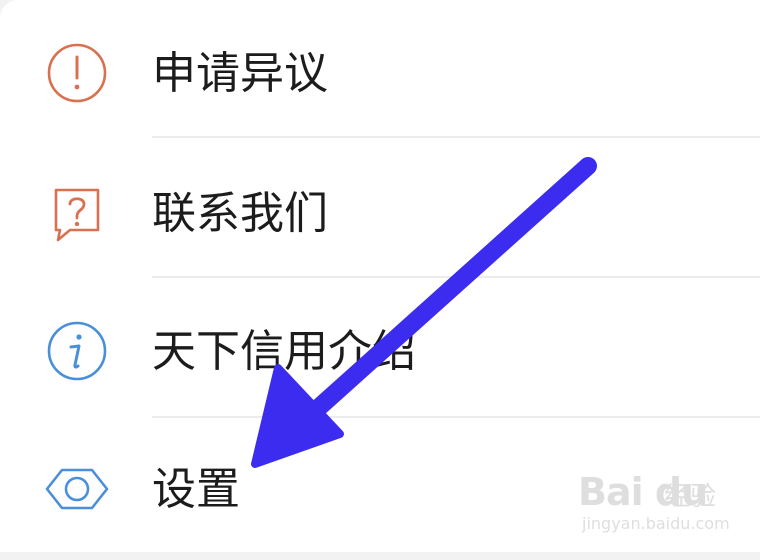 This screenshot has height=560, width=760. Describe the element at coordinates (690, 497) in the screenshot. I see `watermark-cn: 经验` at that location.